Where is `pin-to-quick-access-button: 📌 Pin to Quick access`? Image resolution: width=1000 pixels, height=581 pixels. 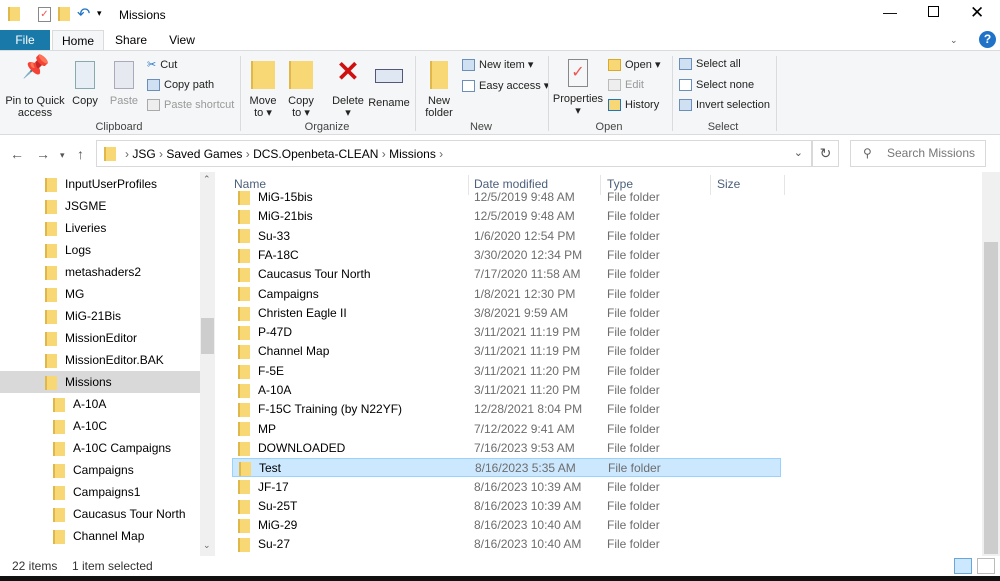
pin-to-quick-access-button: 📌 Pin to Quick access is located at coordinates (35, 88).